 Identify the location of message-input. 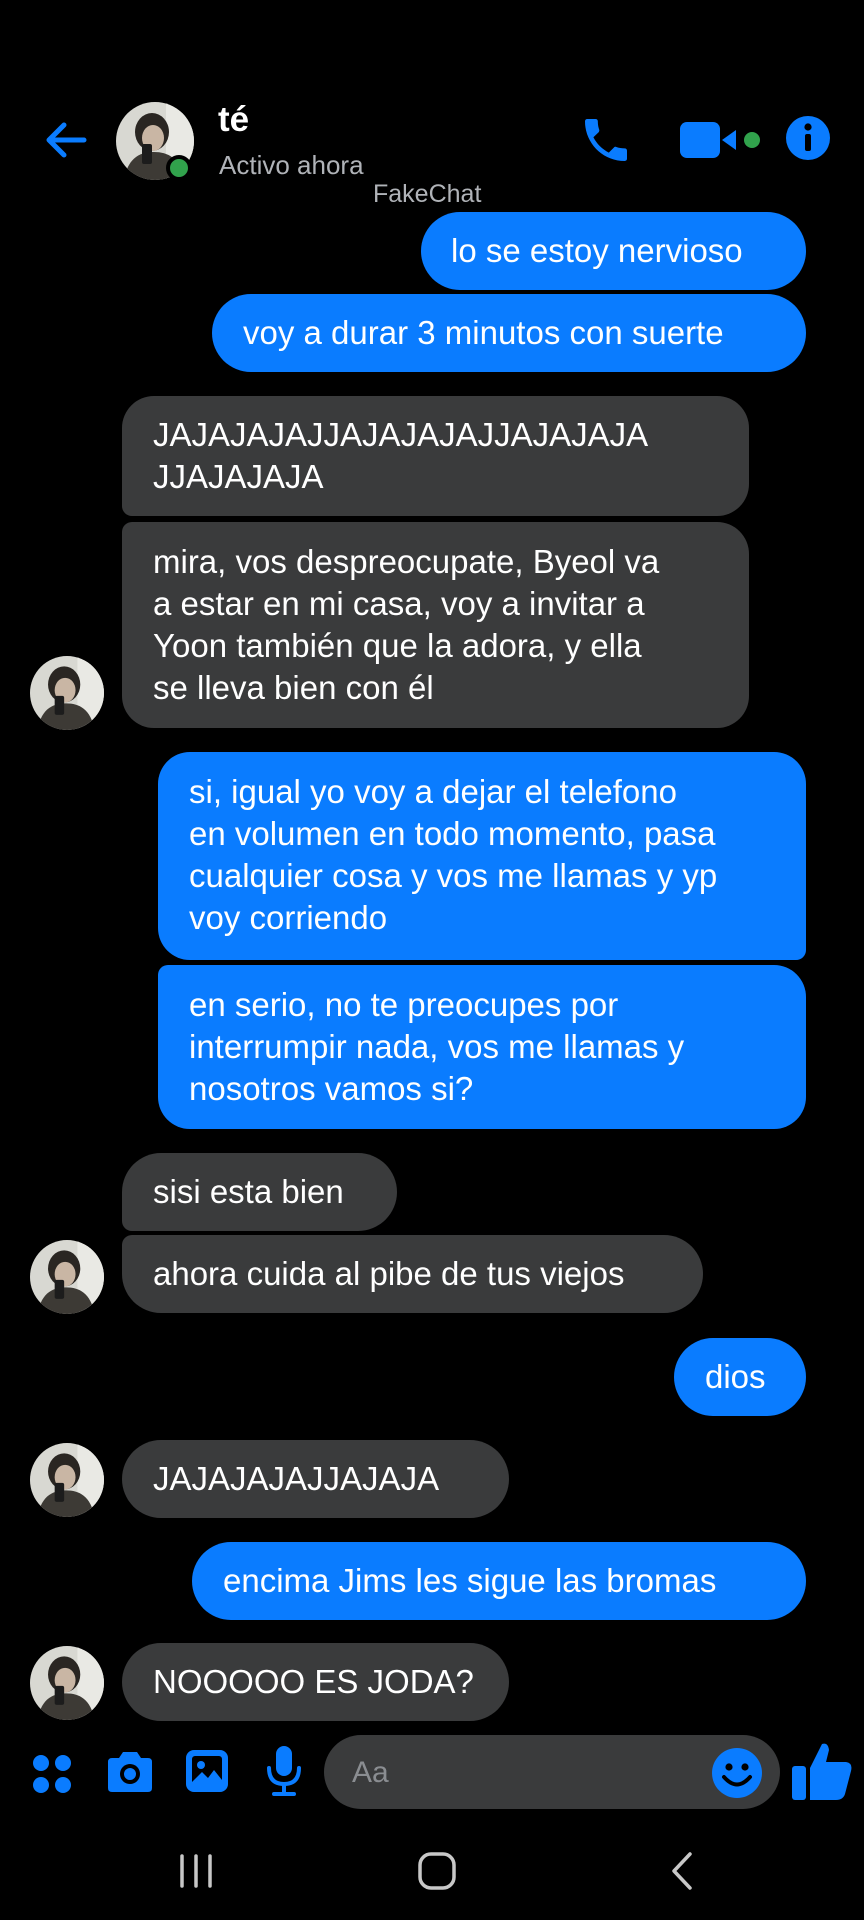
(522, 1773).